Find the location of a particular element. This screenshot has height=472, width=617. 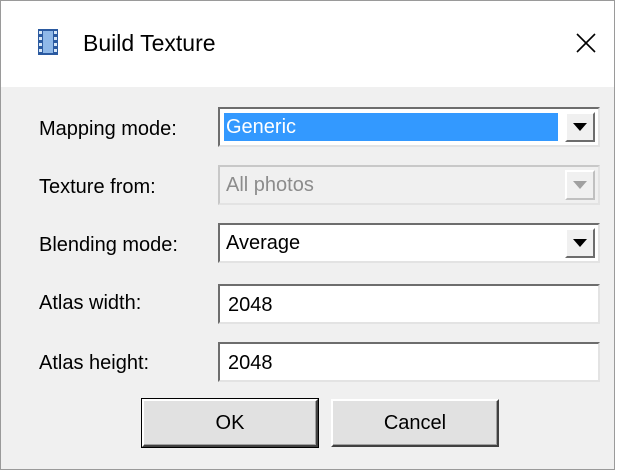

texture-from-label: Texture from: is located at coordinates (97, 187).